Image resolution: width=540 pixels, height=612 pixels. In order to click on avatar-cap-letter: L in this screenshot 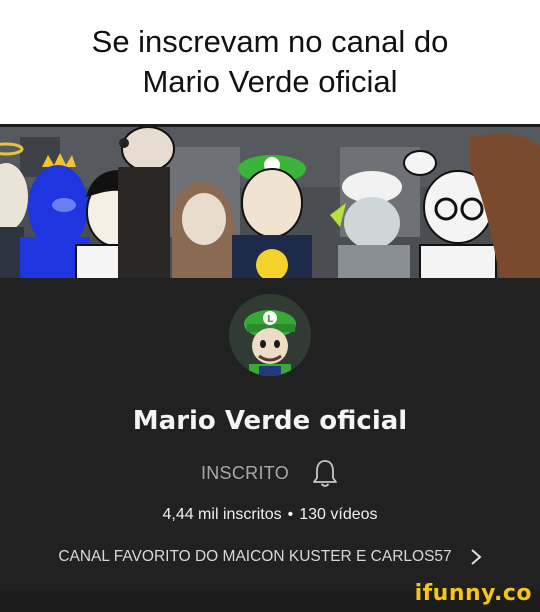, I will do `click(270, 319)`.